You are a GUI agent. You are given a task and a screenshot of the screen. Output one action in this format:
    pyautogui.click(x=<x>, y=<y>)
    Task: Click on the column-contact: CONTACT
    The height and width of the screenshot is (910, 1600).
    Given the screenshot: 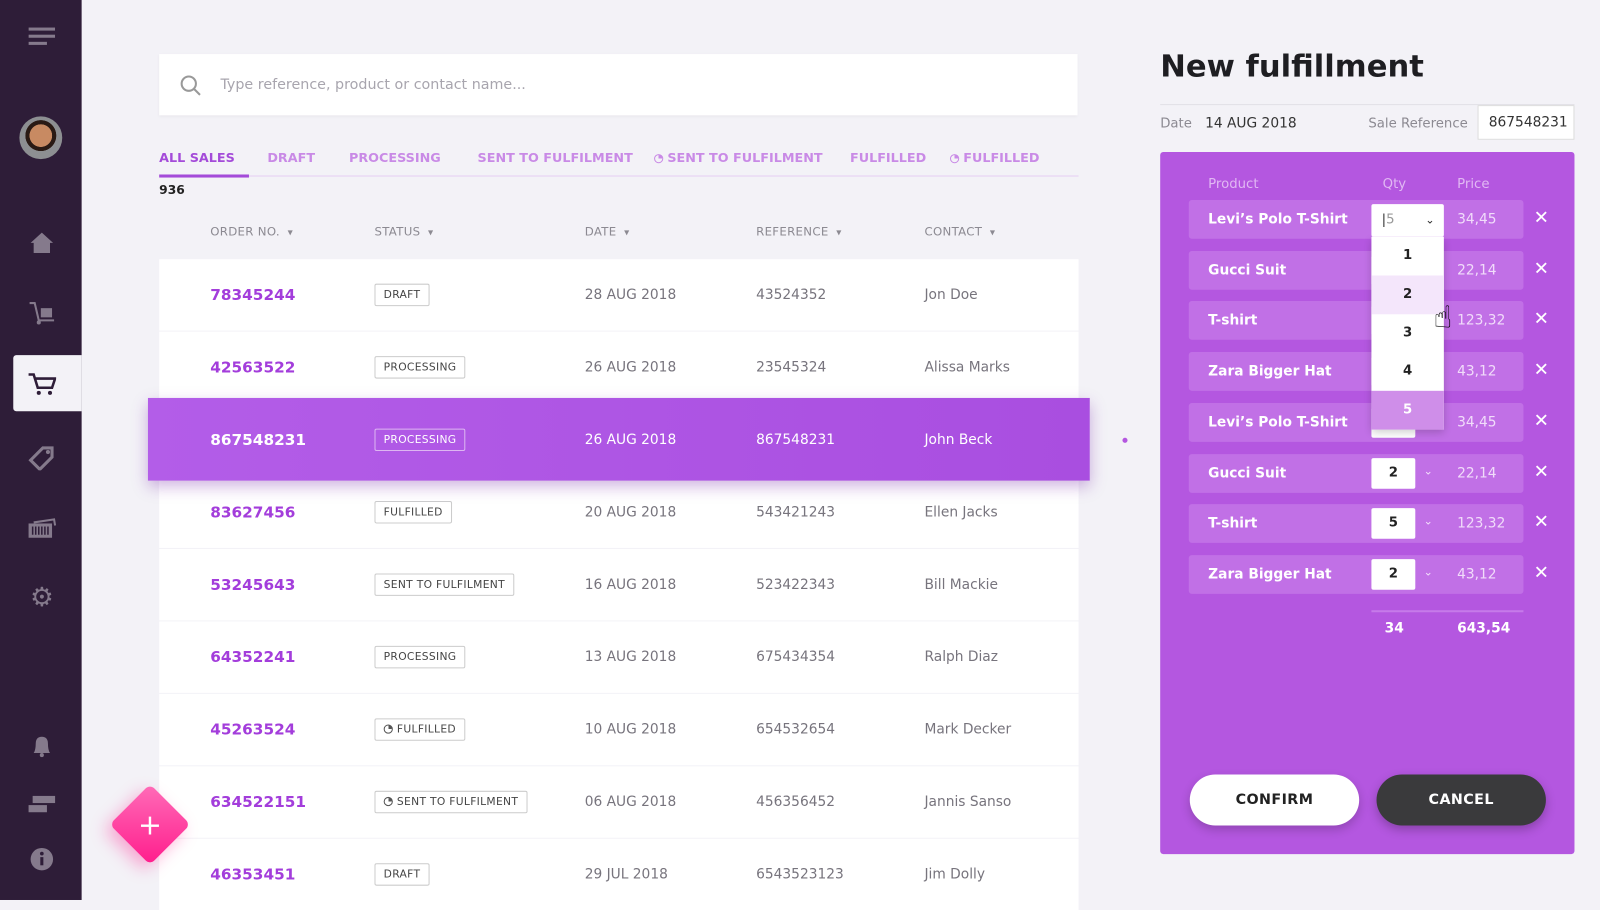 What is the action you would take?
    pyautogui.click(x=959, y=231)
    